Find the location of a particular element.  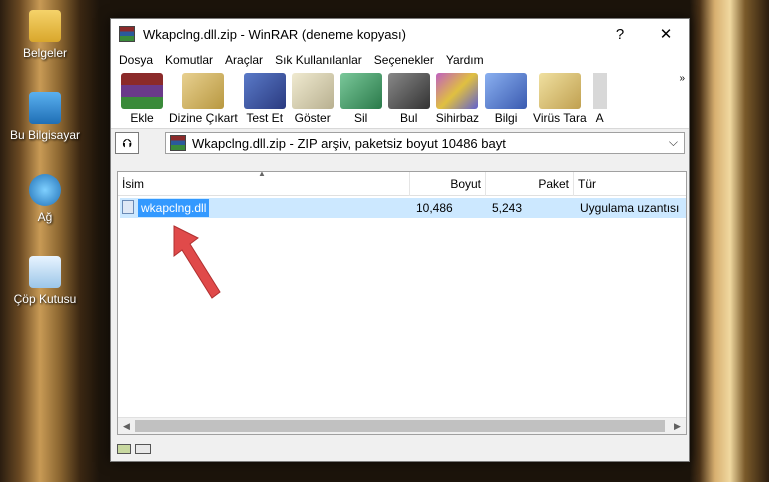

toolbar-overflow-chevron: » is located at coordinates (682, 78).